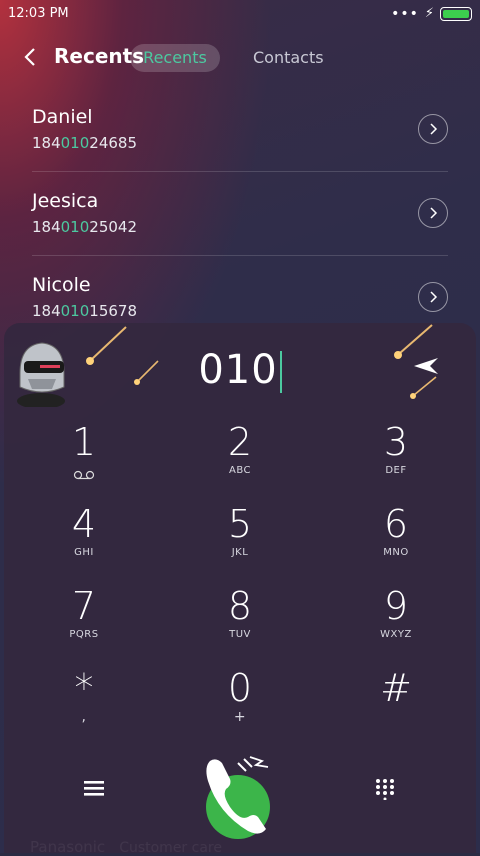  Describe the element at coordinates (396, 552) in the screenshot. I see `key-letters: MNO` at that location.